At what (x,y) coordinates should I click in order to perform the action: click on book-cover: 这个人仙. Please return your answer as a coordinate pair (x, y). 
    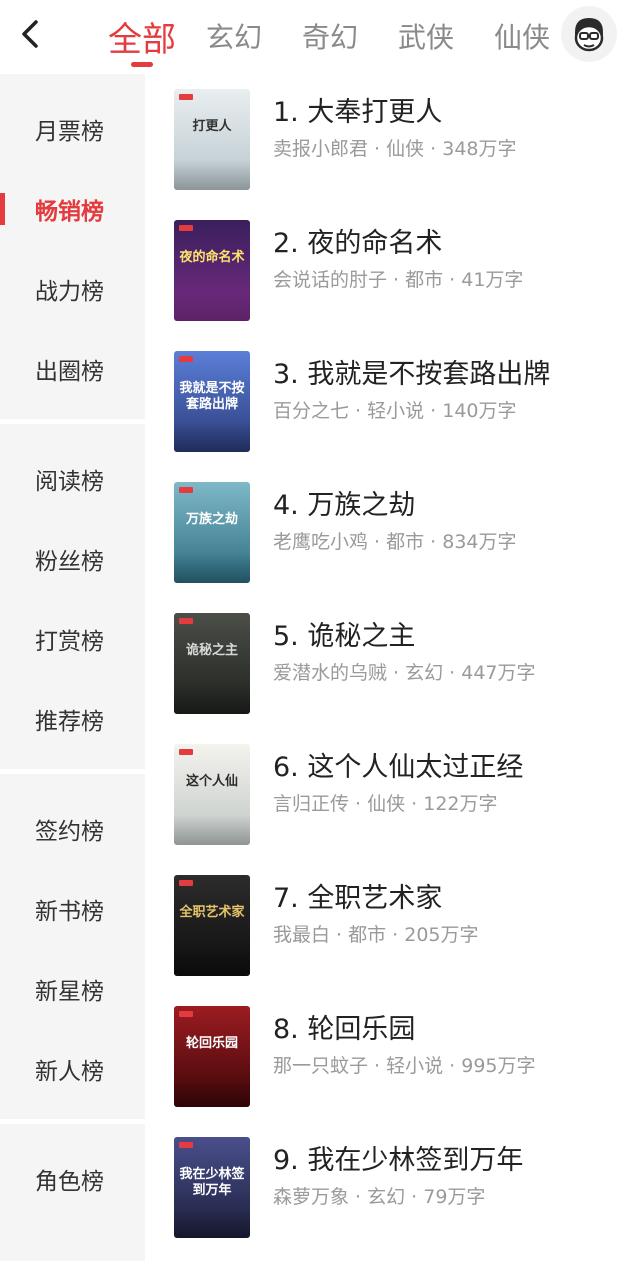
    Looking at the image, I should click on (212, 794).